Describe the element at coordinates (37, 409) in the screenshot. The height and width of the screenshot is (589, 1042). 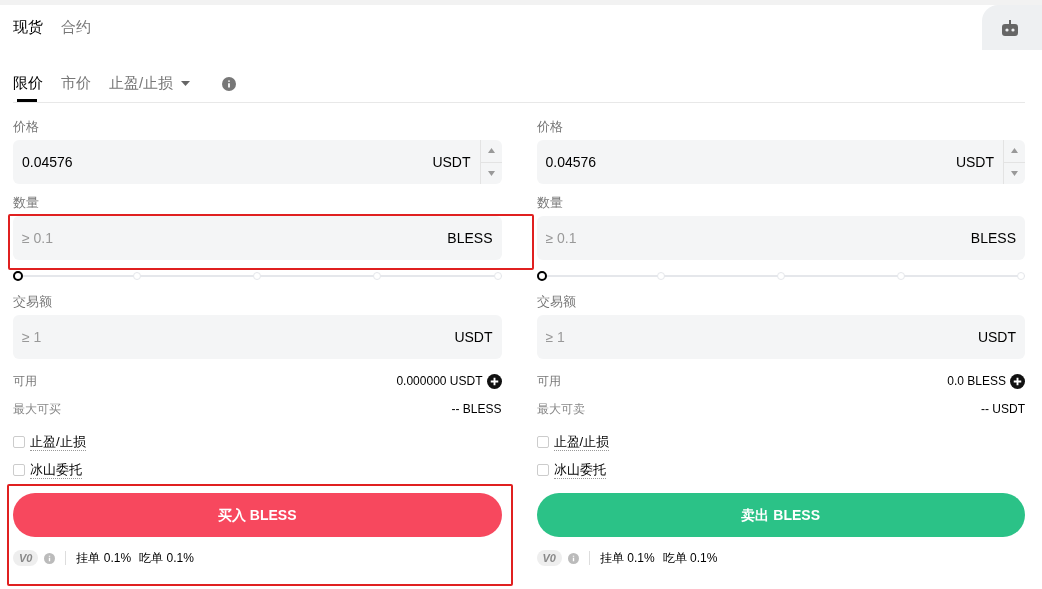
I see `max-label: 最大可买` at that location.